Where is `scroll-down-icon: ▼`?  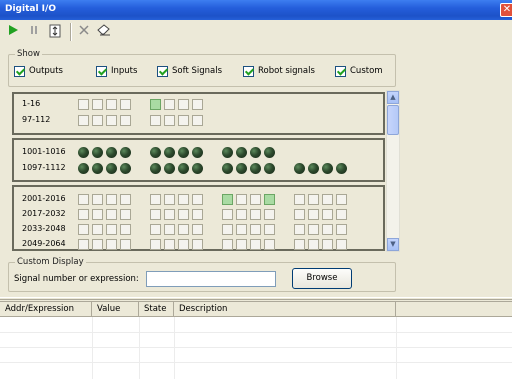 scroll-down-icon: ▼ is located at coordinates (393, 244).